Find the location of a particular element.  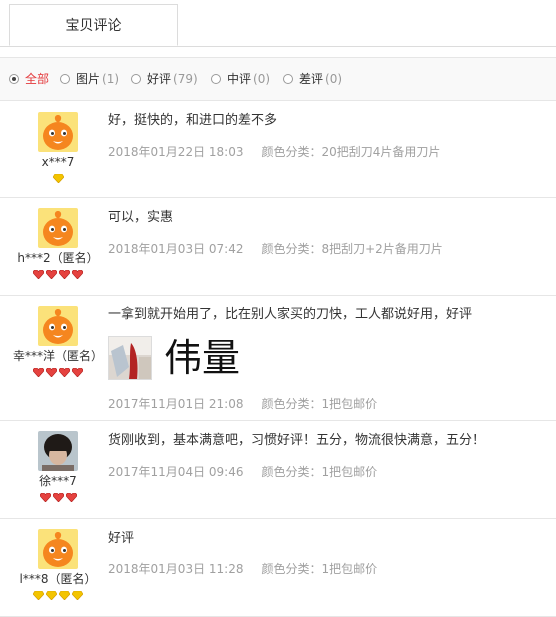

review-date: 2018年01月03日 07:42 is located at coordinates (176, 249).